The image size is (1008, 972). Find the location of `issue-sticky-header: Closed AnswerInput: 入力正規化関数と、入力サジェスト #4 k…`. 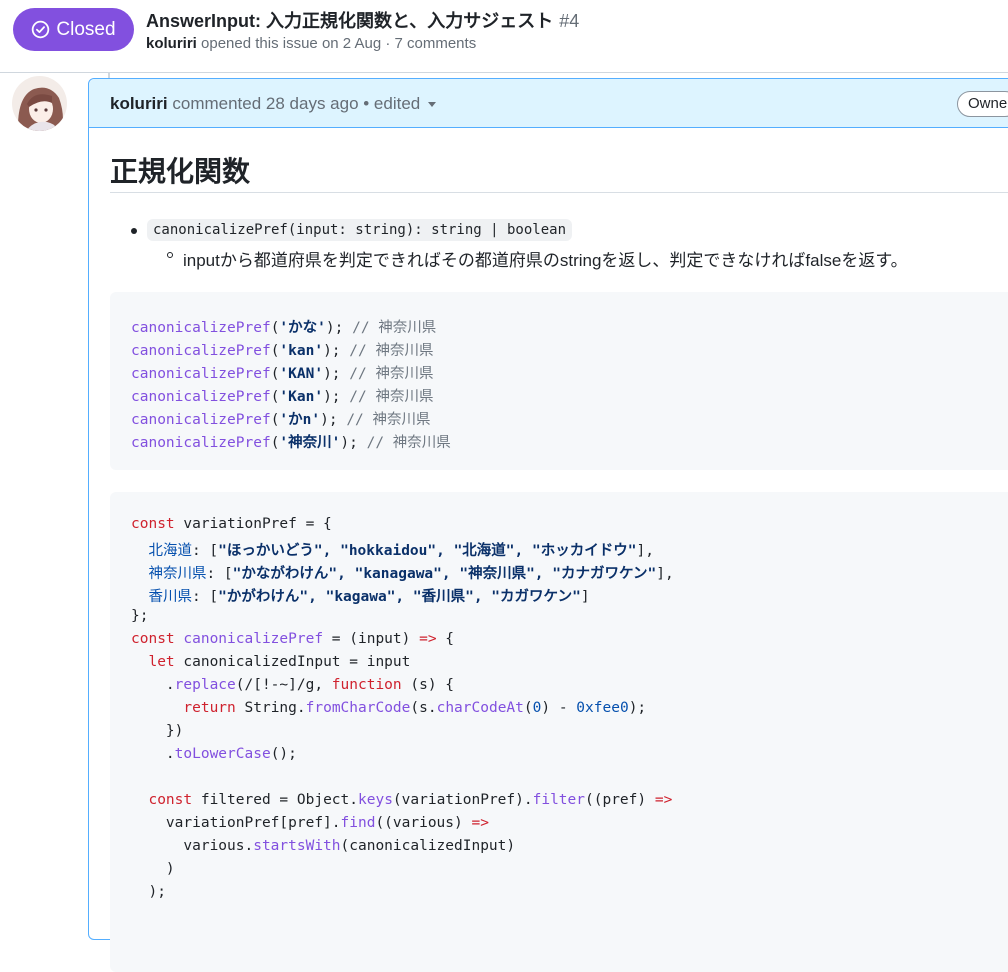

issue-sticky-header: Closed AnswerInput: 入力正規化関数と、入力サジェスト #4 k… is located at coordinates (504, 36).